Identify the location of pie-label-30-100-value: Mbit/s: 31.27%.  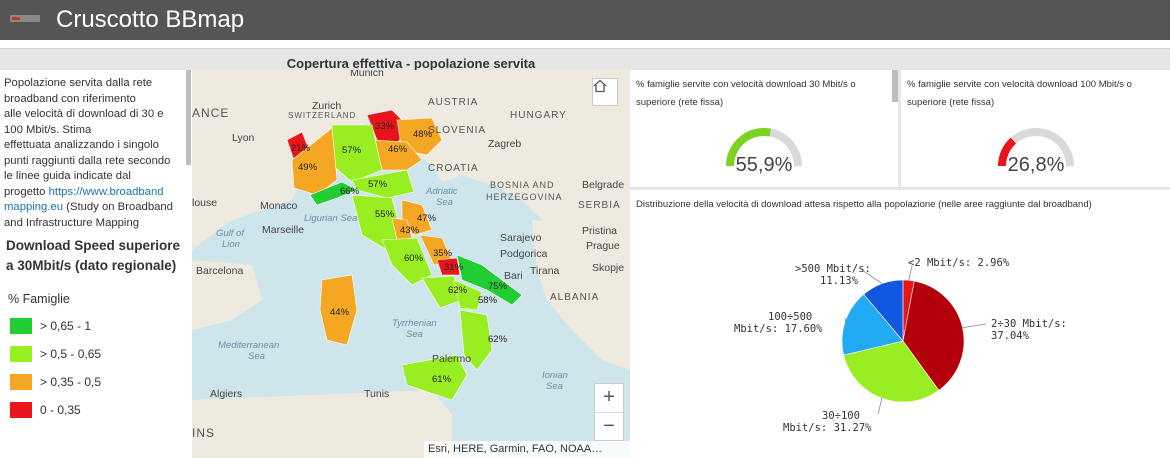
(827, 428).